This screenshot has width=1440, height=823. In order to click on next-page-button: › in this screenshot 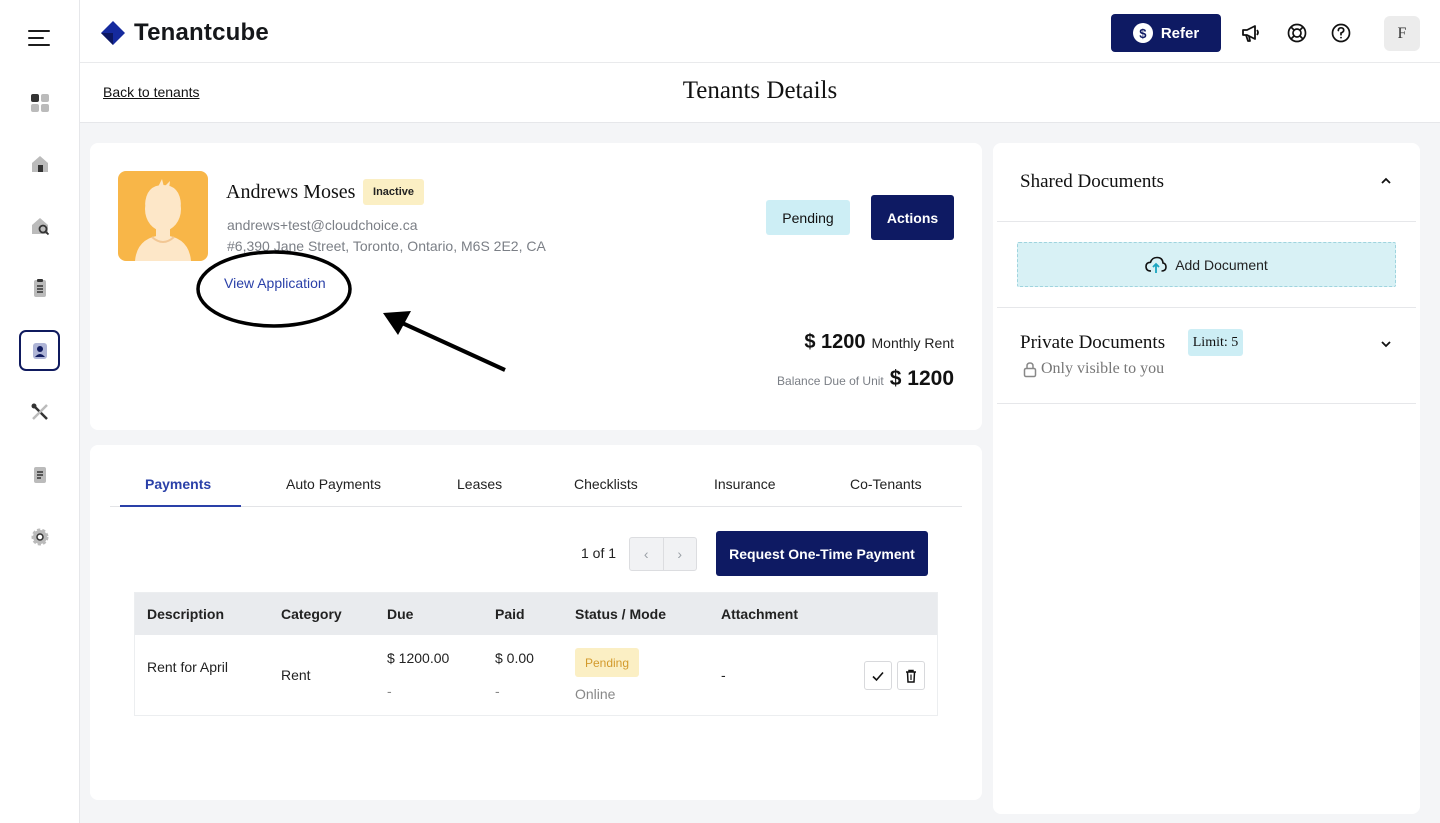, I will do `click(680, 554)`.